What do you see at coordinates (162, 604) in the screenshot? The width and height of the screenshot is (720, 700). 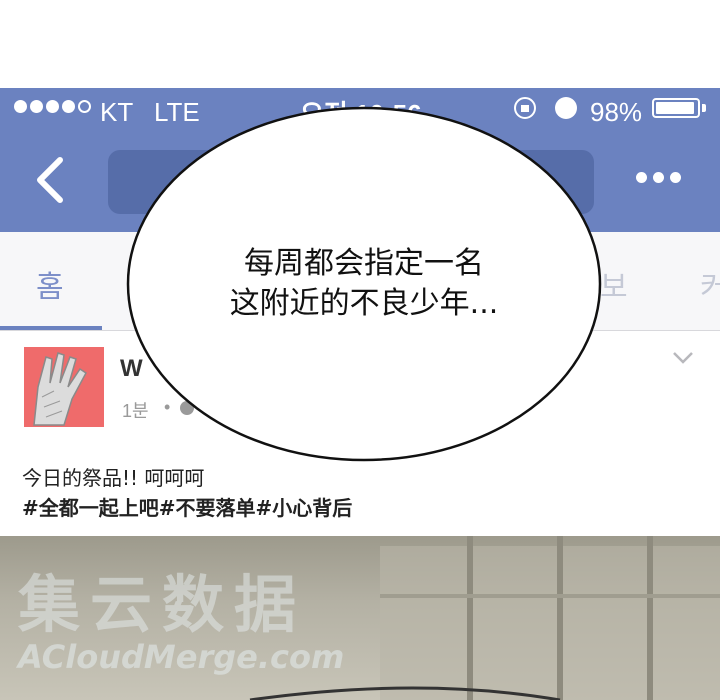 I see `watermark-chinese: 集云数据` at bounding box center [162, 604].